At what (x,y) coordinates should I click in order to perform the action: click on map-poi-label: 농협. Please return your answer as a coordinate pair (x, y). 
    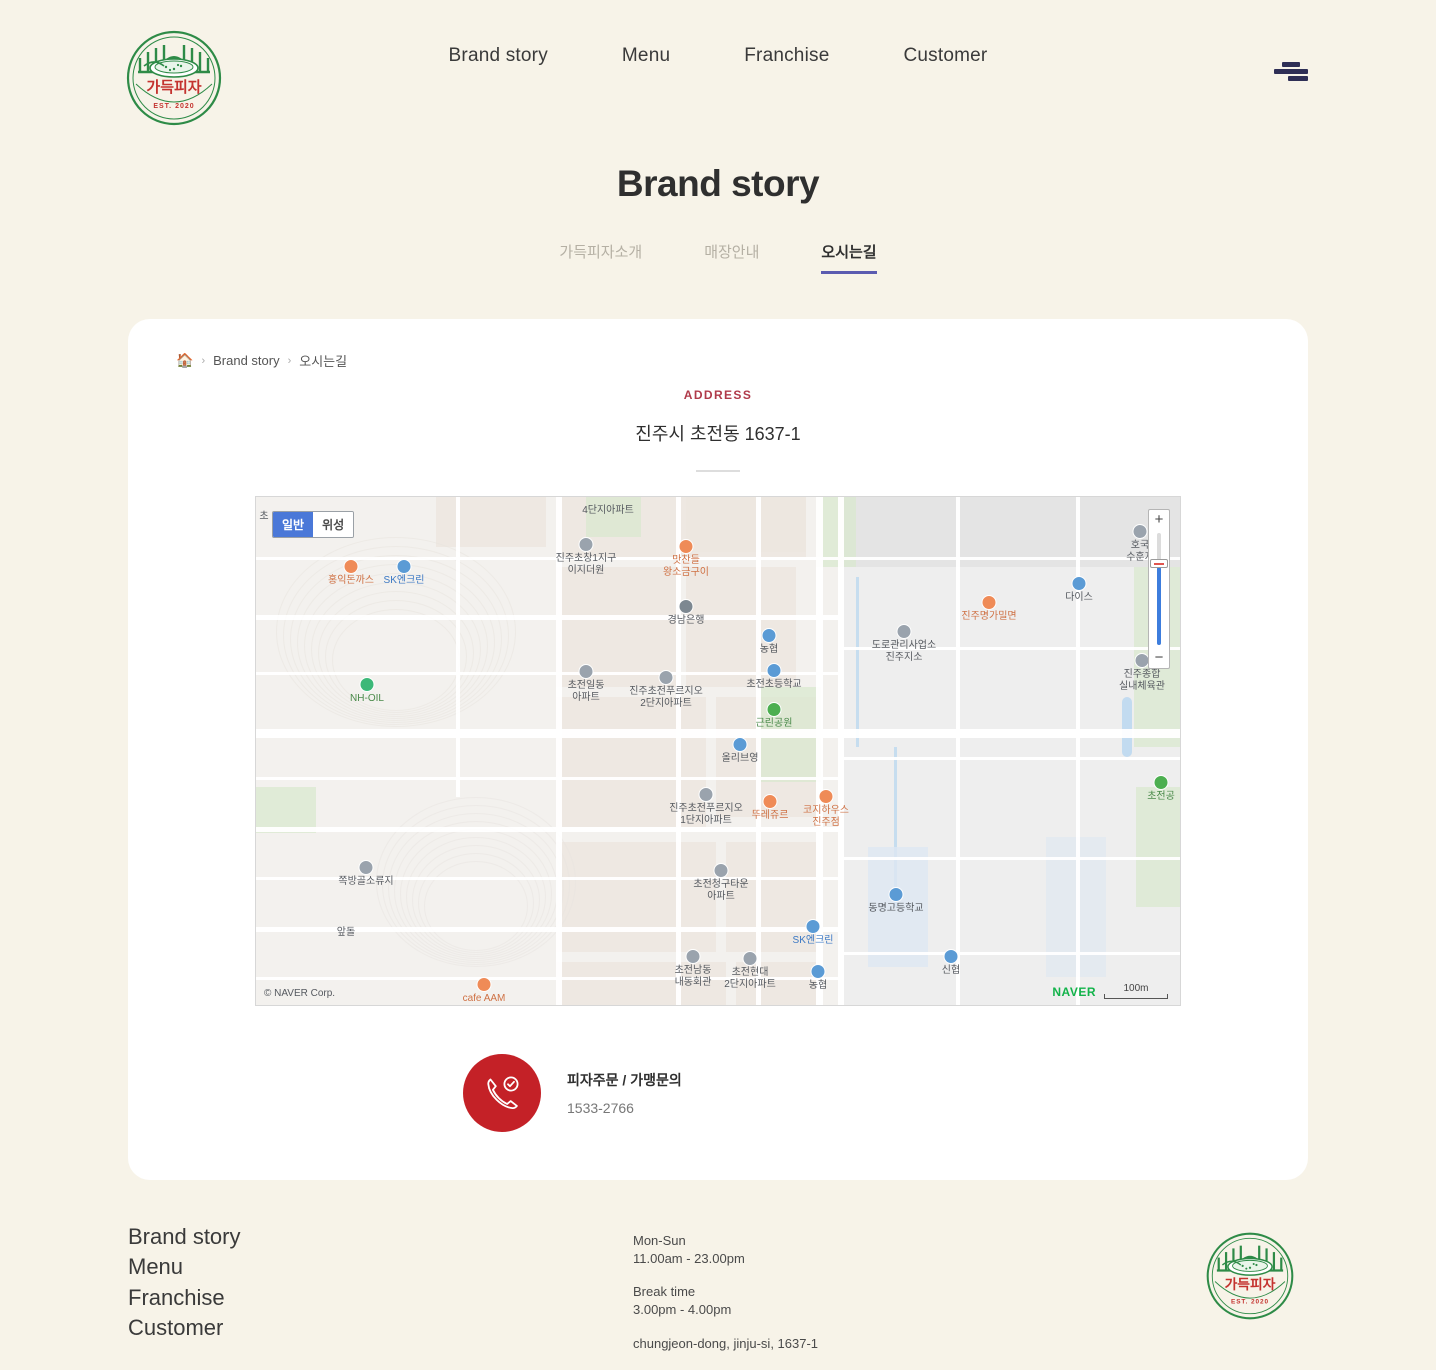
    Looking at the image, I should click on (769, 649).